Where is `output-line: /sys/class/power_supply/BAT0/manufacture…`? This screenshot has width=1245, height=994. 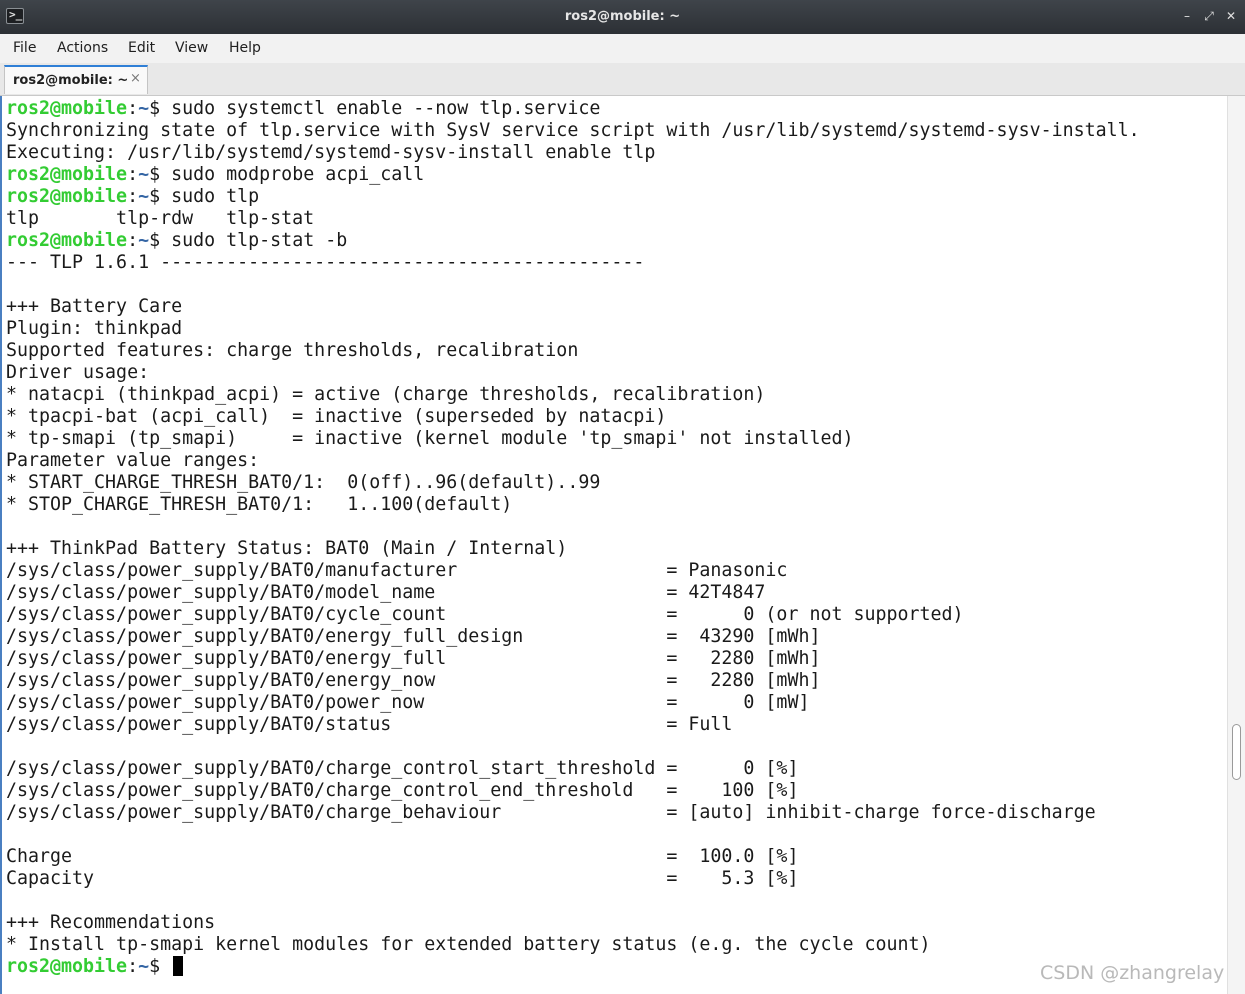
output-line: /sys/class/power_supply/BAT0/manufacture… is located at coordinates (397, 570).